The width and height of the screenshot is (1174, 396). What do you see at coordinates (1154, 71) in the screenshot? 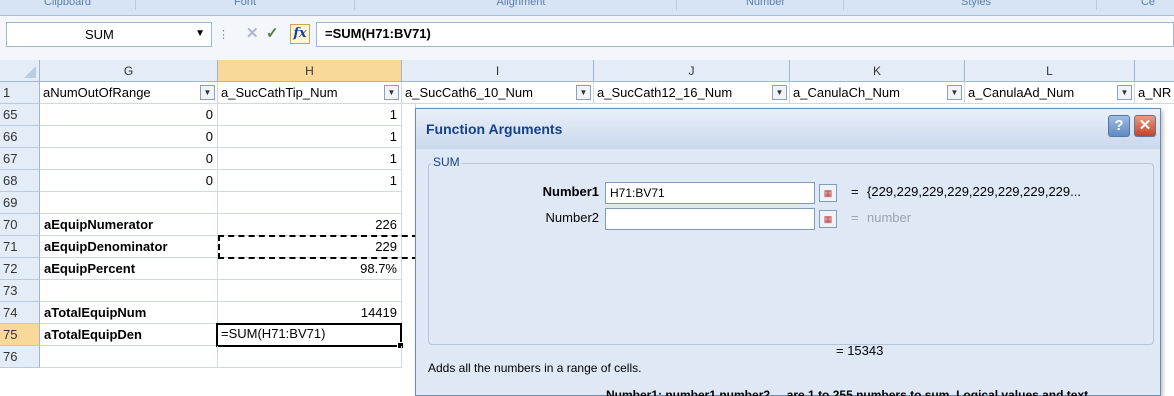
I see `column-header-m` at bounding box center [1154, 71].